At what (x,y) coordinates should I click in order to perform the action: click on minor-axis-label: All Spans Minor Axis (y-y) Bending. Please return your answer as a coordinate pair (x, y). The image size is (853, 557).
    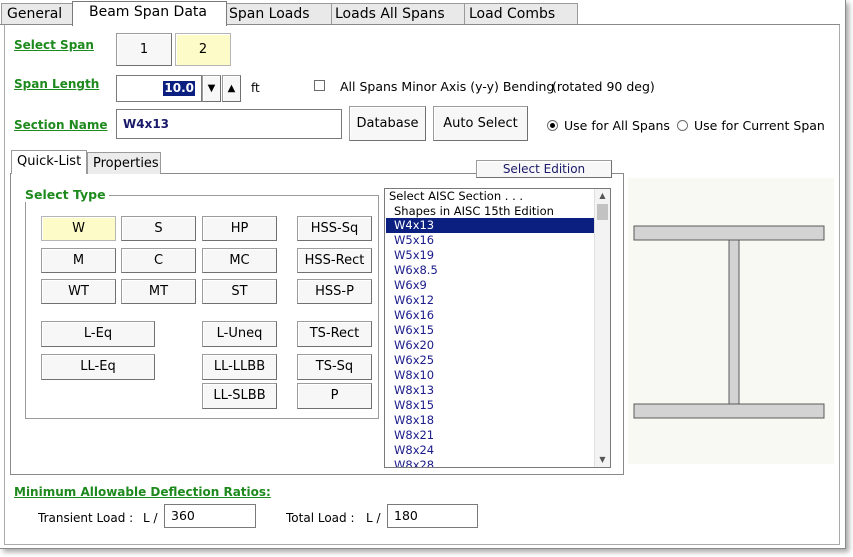
    Looking at the image, I should click on (447, 86).